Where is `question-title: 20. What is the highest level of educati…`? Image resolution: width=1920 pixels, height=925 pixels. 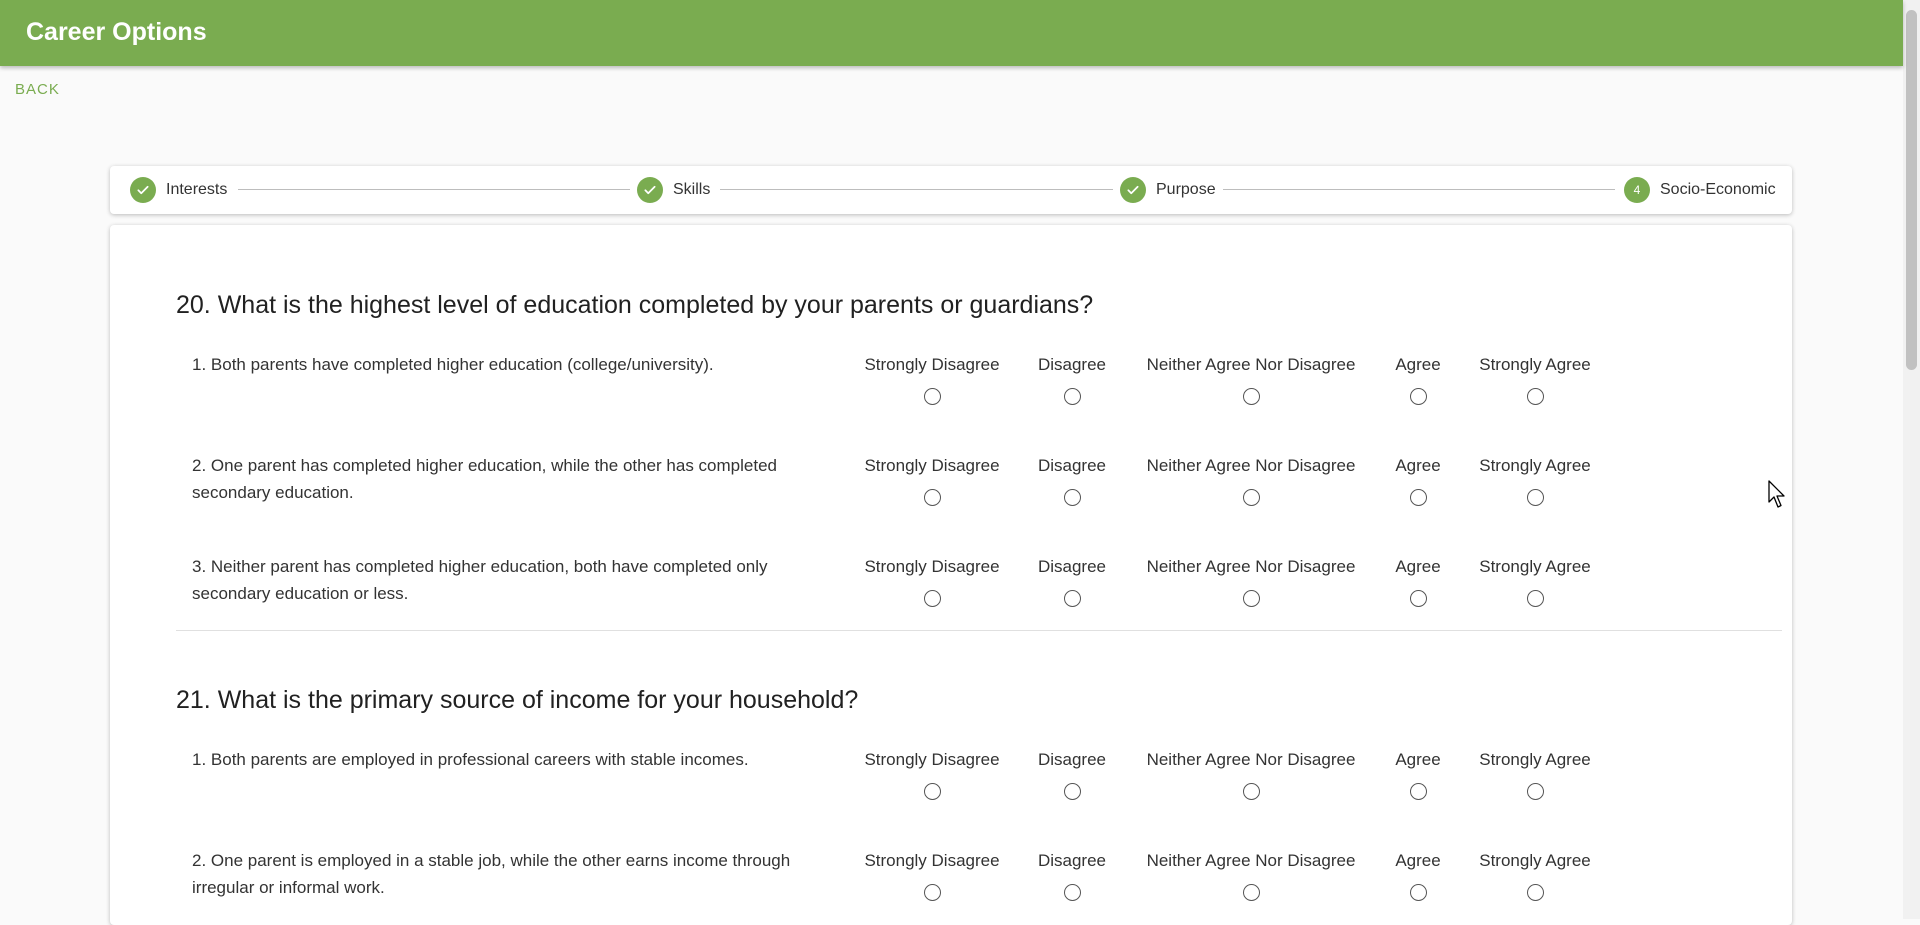
question-title: 20. What is the highest level of educati… is located at coordinates (635, 305).